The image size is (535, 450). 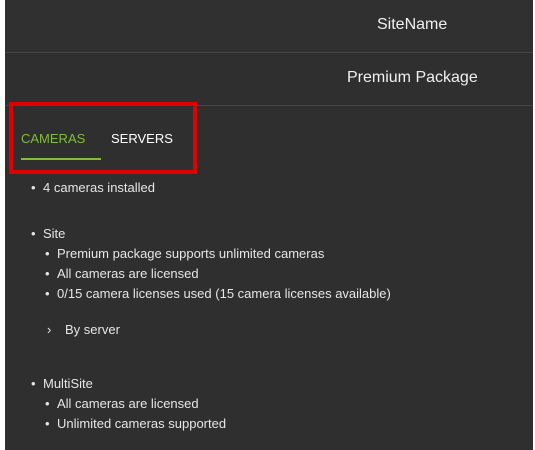 What do you see at coordinates (92, 329) in the screenshot?
I see `by-server-label: By server` at bounding box center [92, 329].